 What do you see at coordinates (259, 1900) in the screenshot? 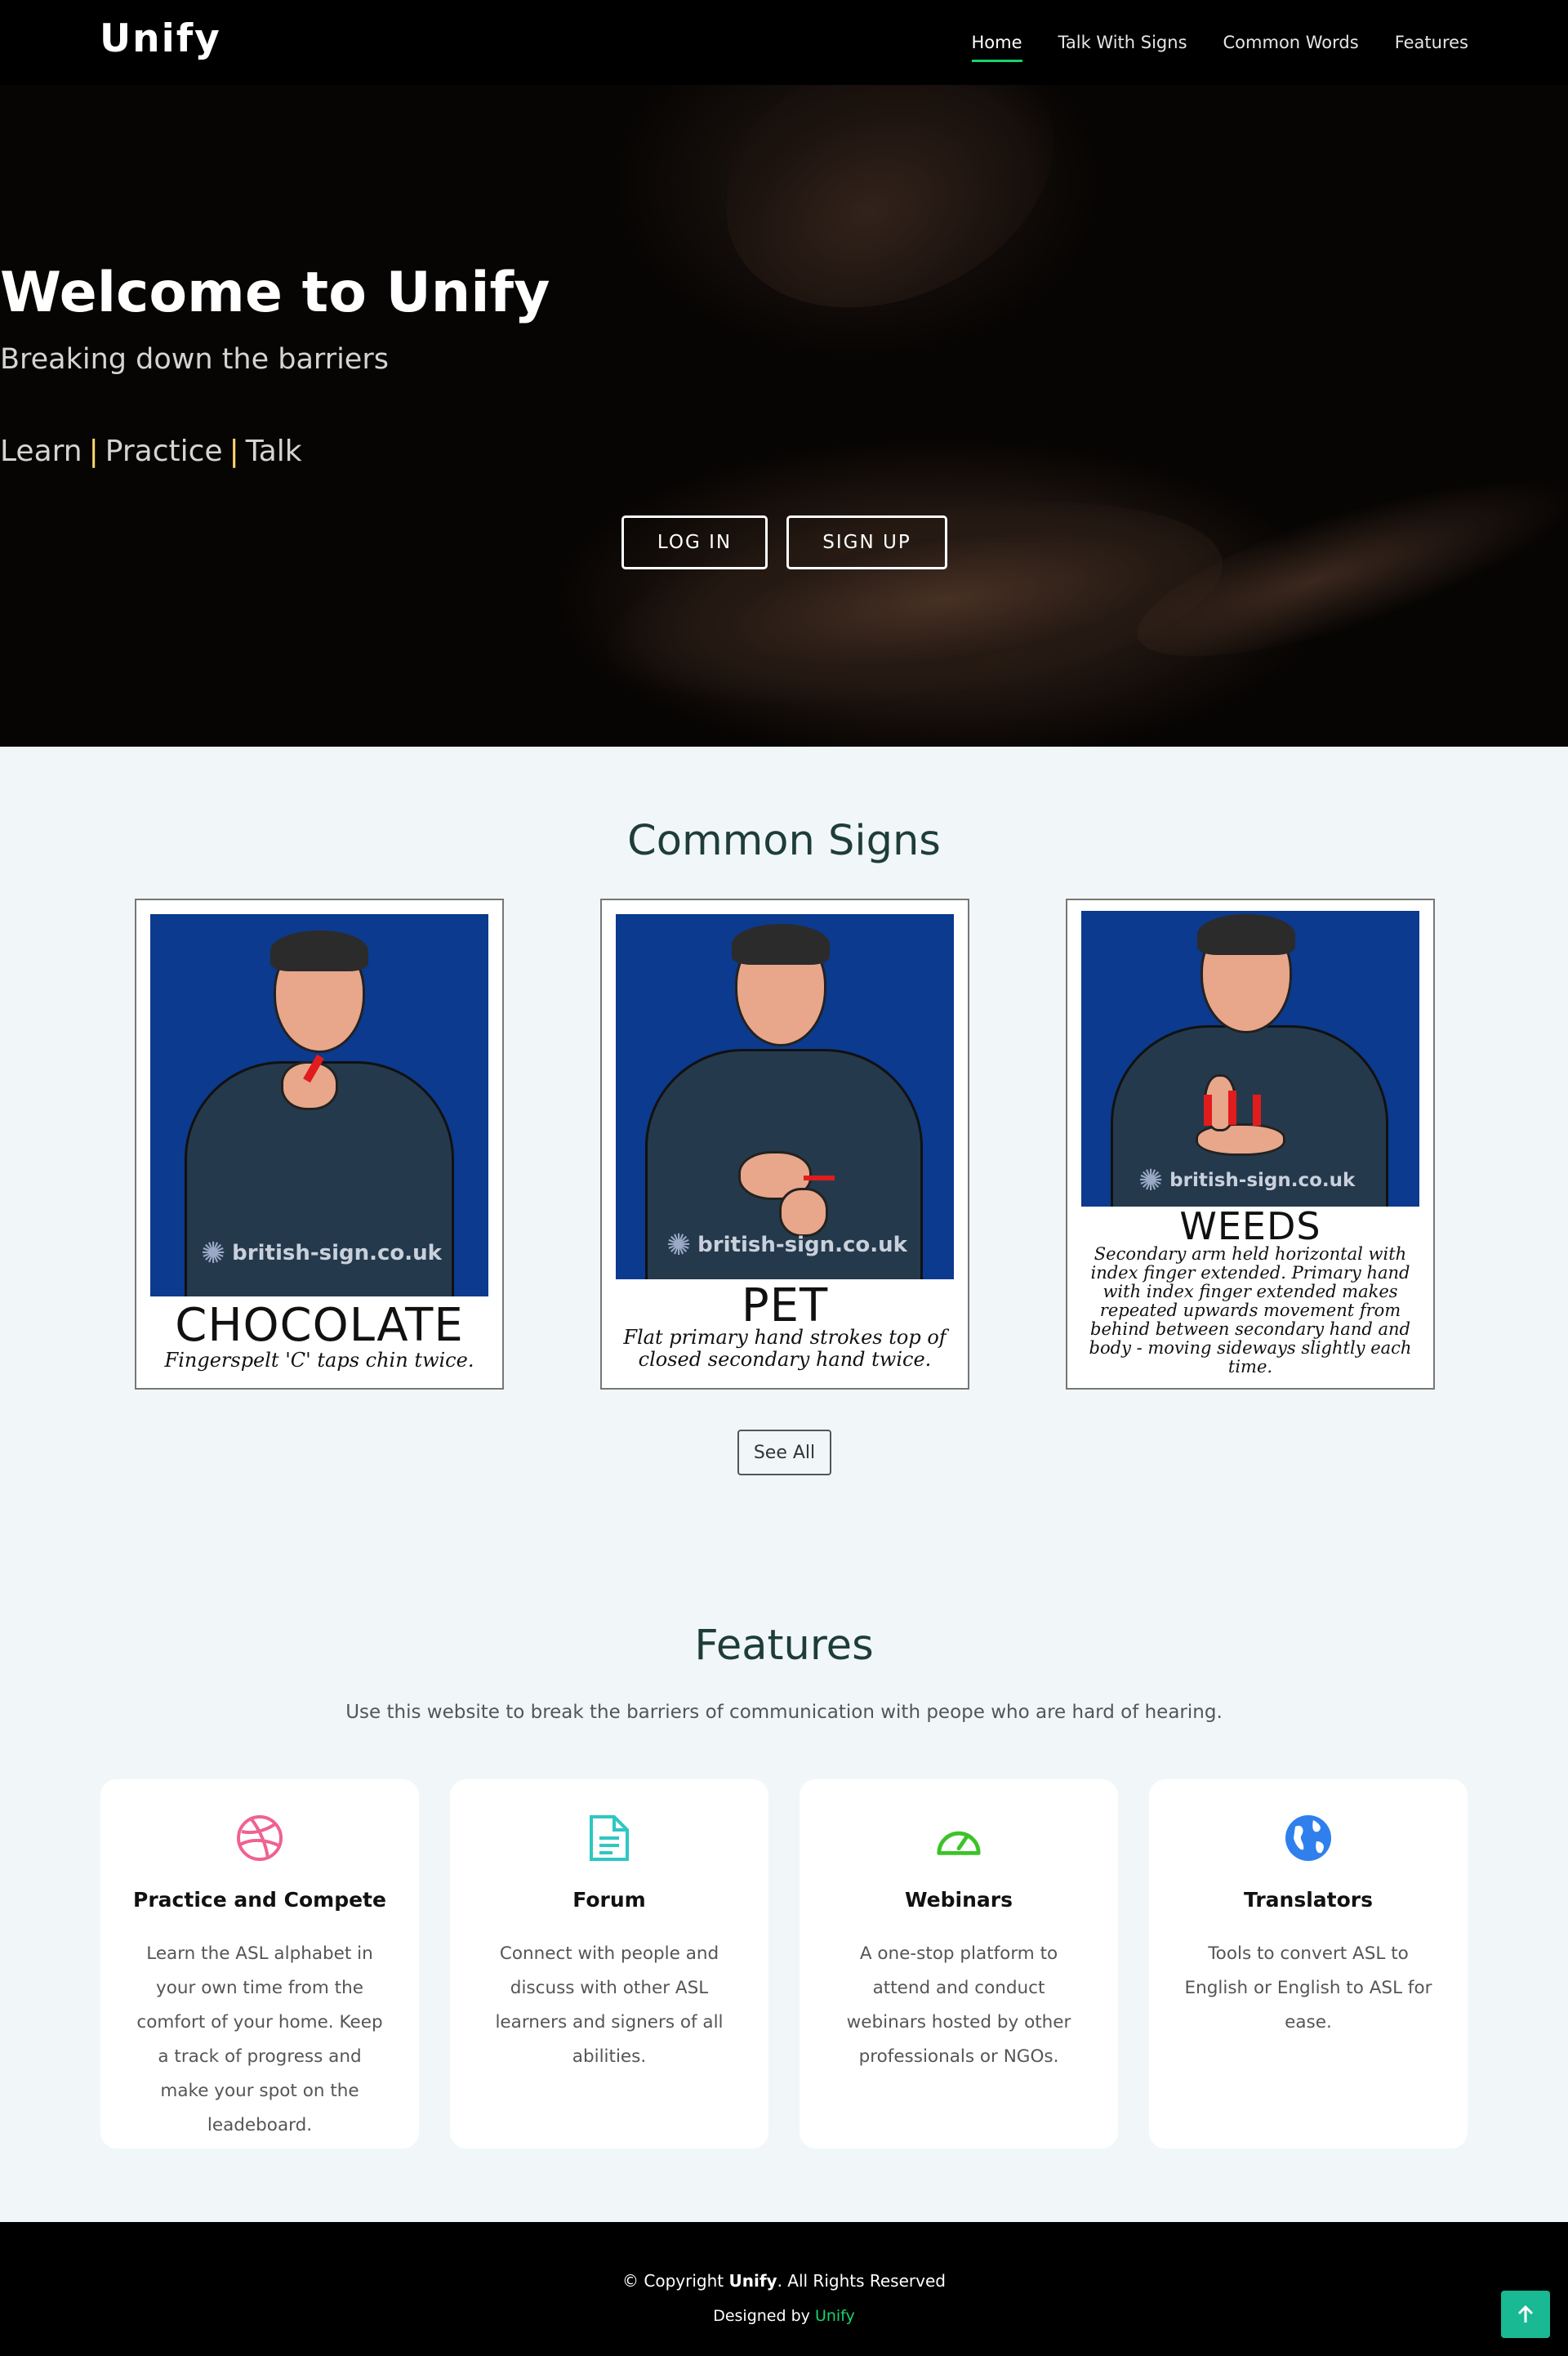
I see `feature-title: Practice and Compete` at bounding box center [259, 1900].